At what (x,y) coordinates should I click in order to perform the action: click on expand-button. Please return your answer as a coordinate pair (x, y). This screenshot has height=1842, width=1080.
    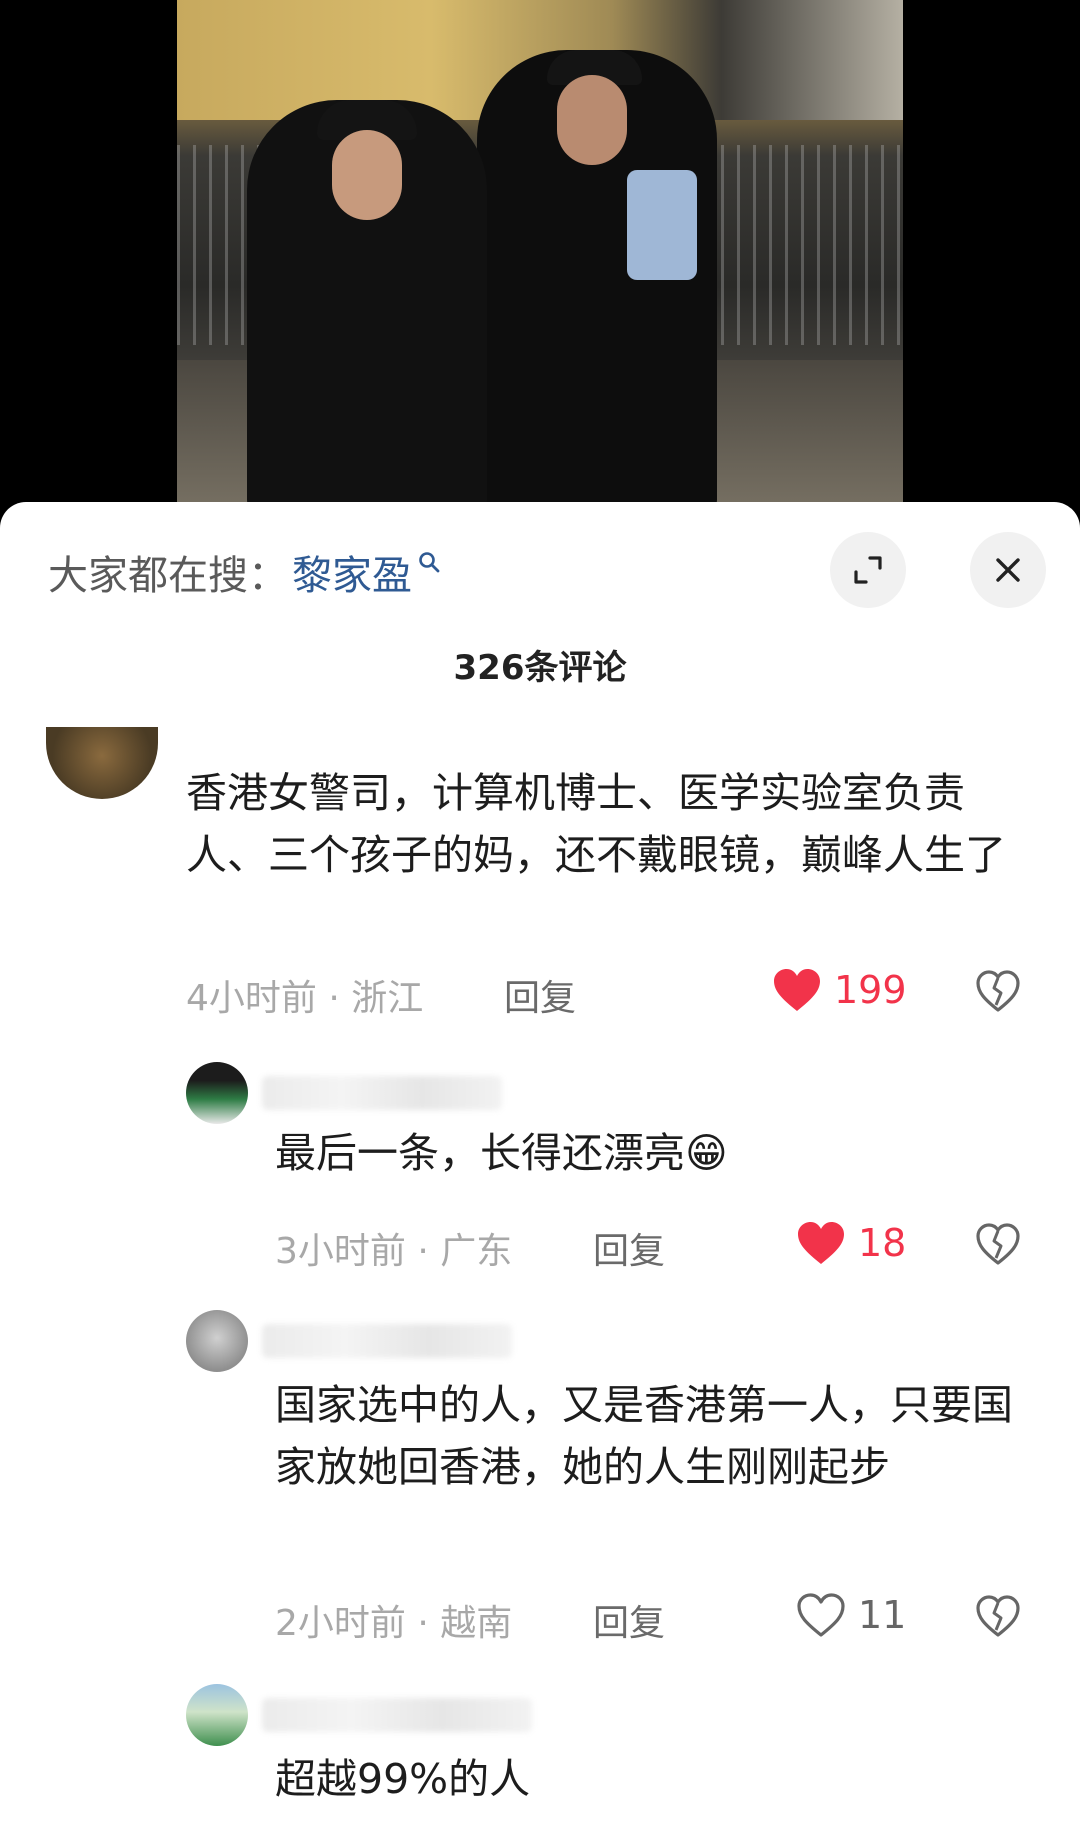
    Looking at the image, I should click on (868, 570).